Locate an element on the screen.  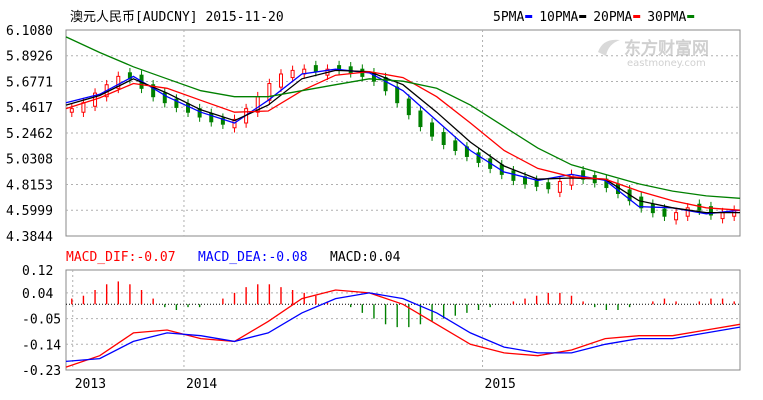
price-ytick-8: 4.3844 is located at coordinates (29, 237).